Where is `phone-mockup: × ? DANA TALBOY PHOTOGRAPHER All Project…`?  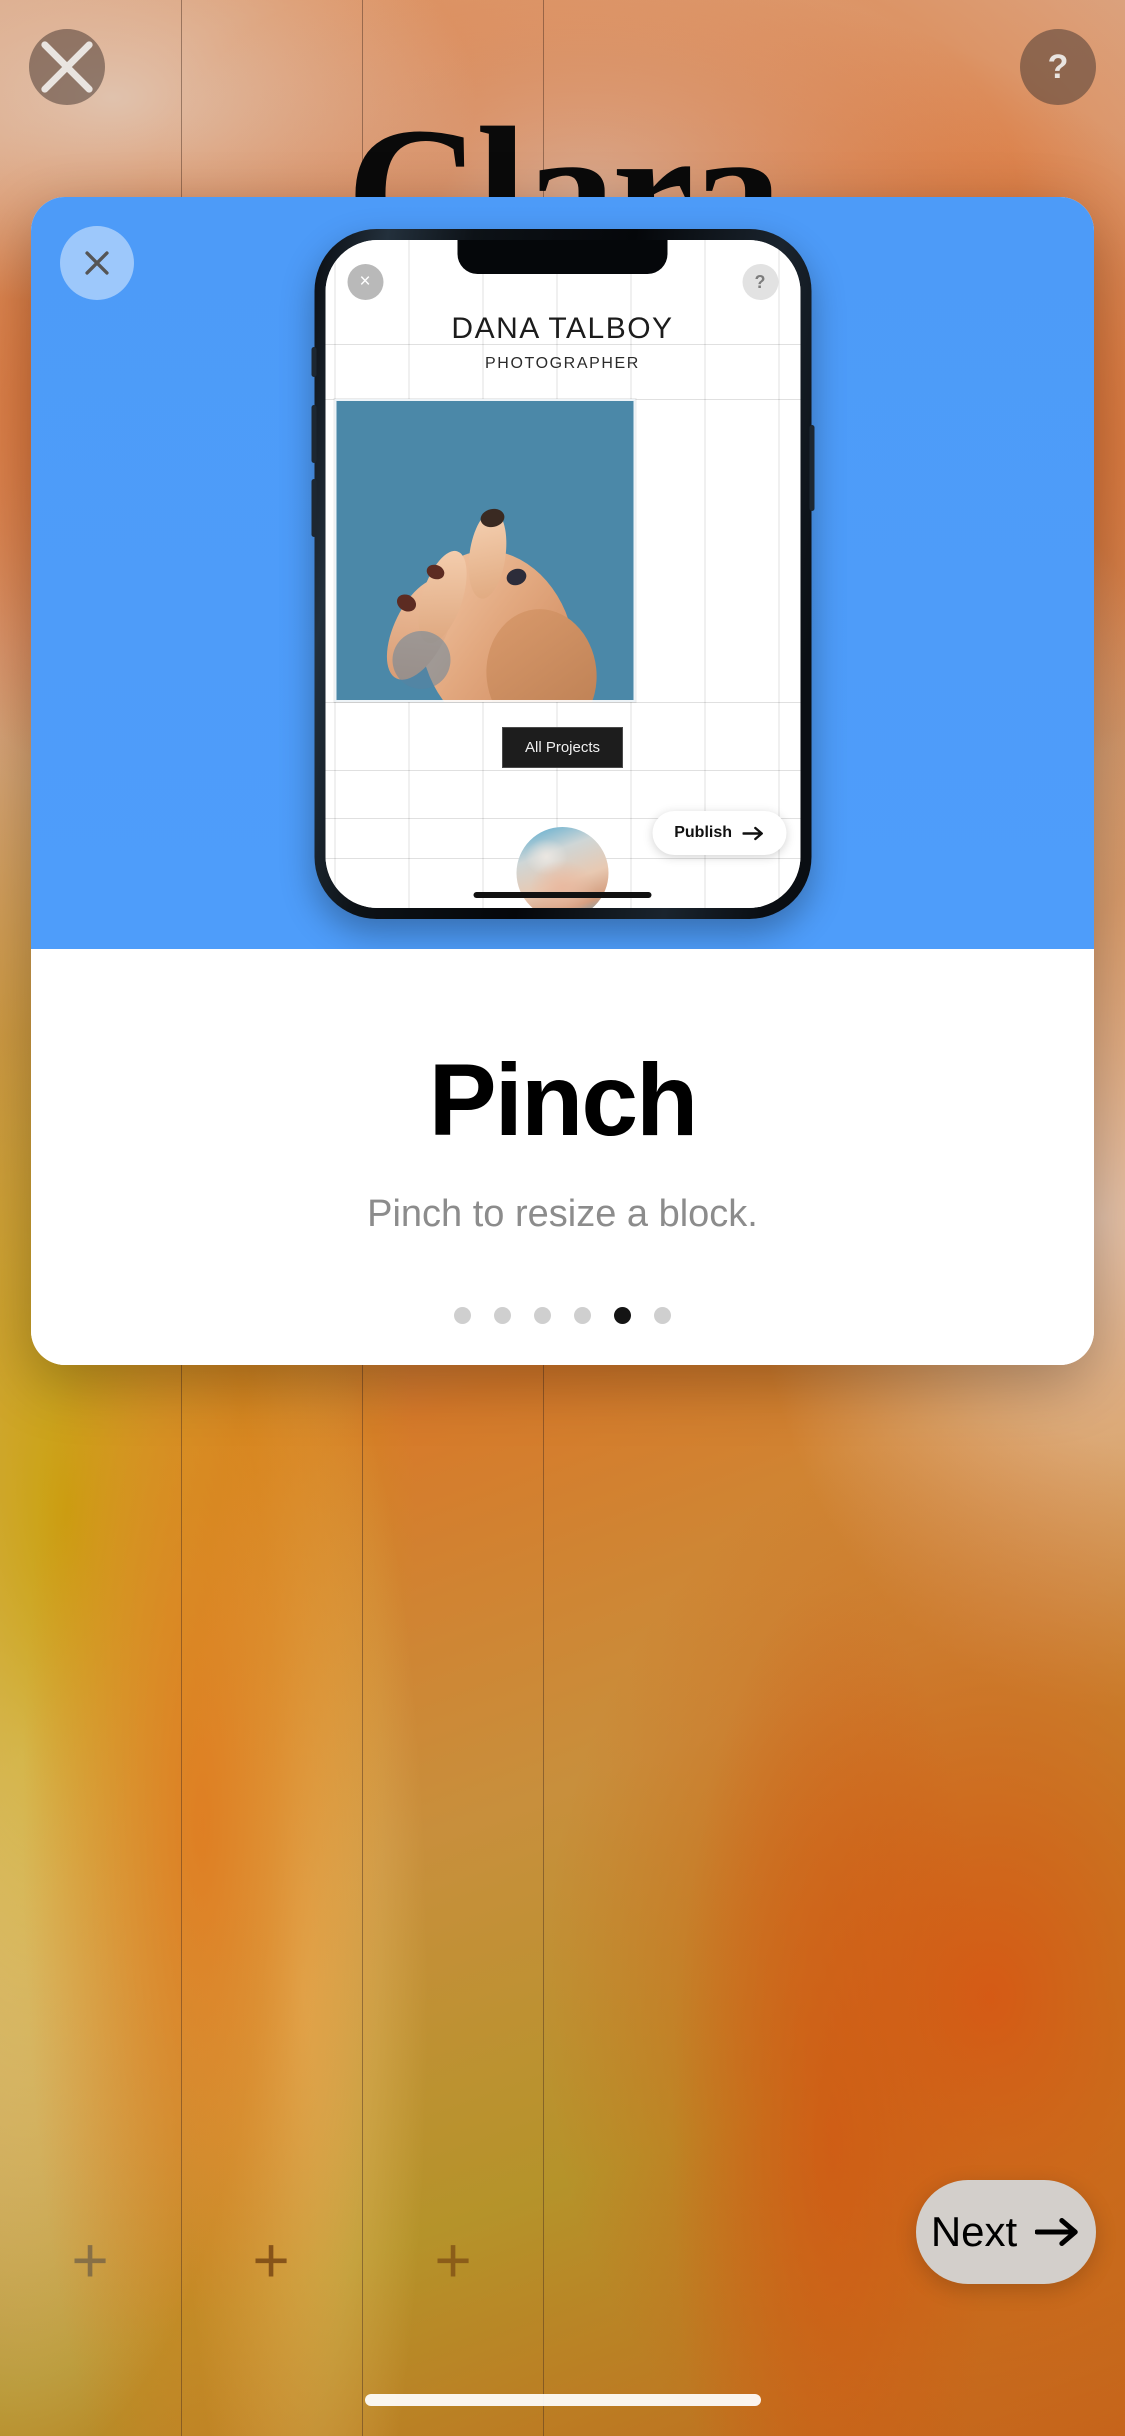
phone-mockup: × ? DANA TALBOY PHOTOGRAPHER All Project… is located at coordinates (562, 574).